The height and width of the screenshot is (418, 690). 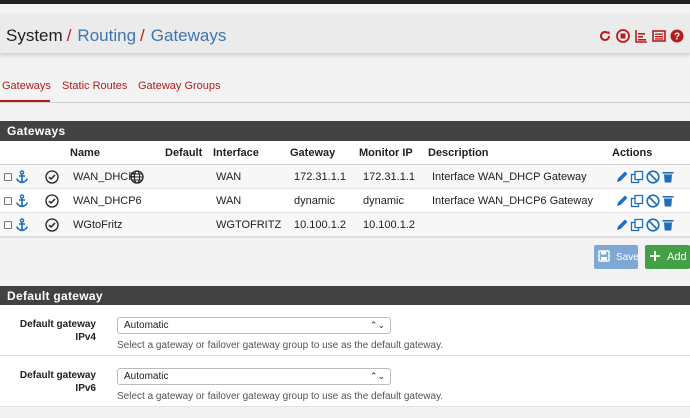 I want to click on tab-static-routes: Static Routes, so click(x=94, y=86).